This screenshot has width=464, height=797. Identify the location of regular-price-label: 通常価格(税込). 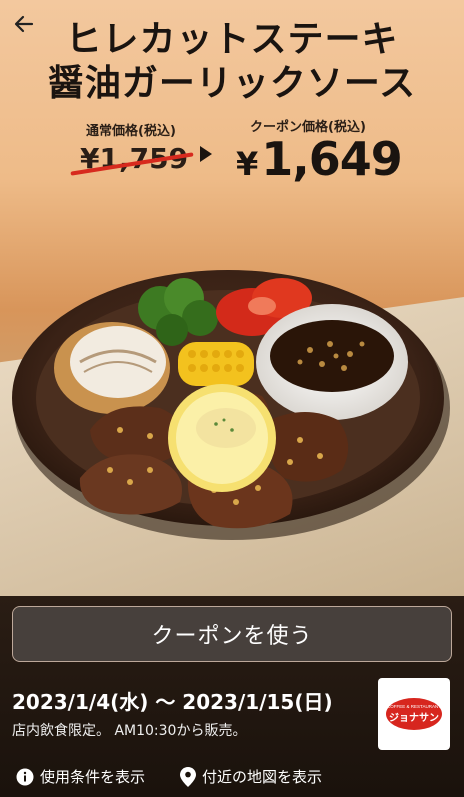
(131, 131).